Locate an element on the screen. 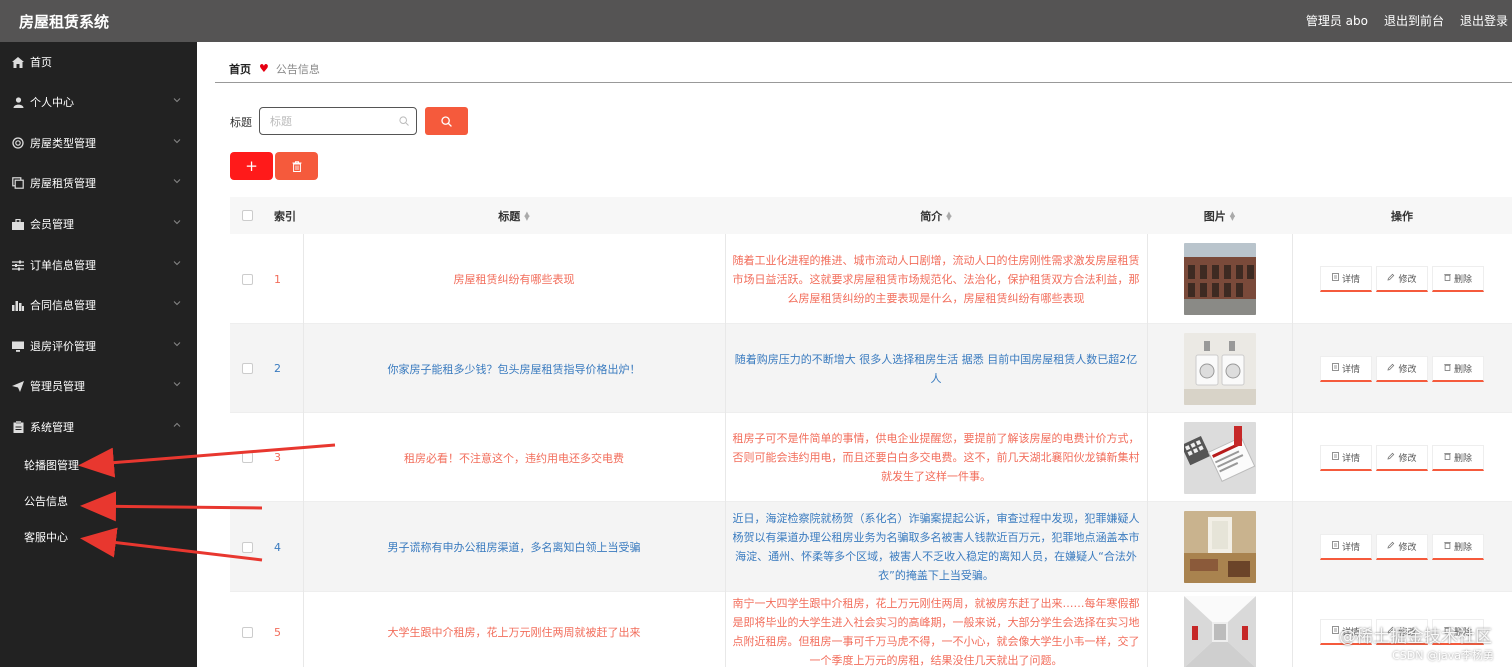 This screenshot has width=1512, height=667. sidebar-item-system: 系统管理 is located at coordinates (98, 427).